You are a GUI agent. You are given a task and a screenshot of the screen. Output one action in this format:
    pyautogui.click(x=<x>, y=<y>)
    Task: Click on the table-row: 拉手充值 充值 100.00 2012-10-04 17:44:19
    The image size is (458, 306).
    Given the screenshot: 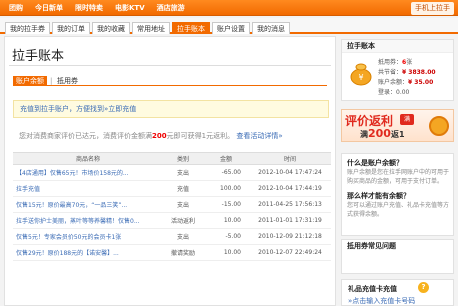 What is the action you would take?
    pyautogui.click(x=172, y=188)
    